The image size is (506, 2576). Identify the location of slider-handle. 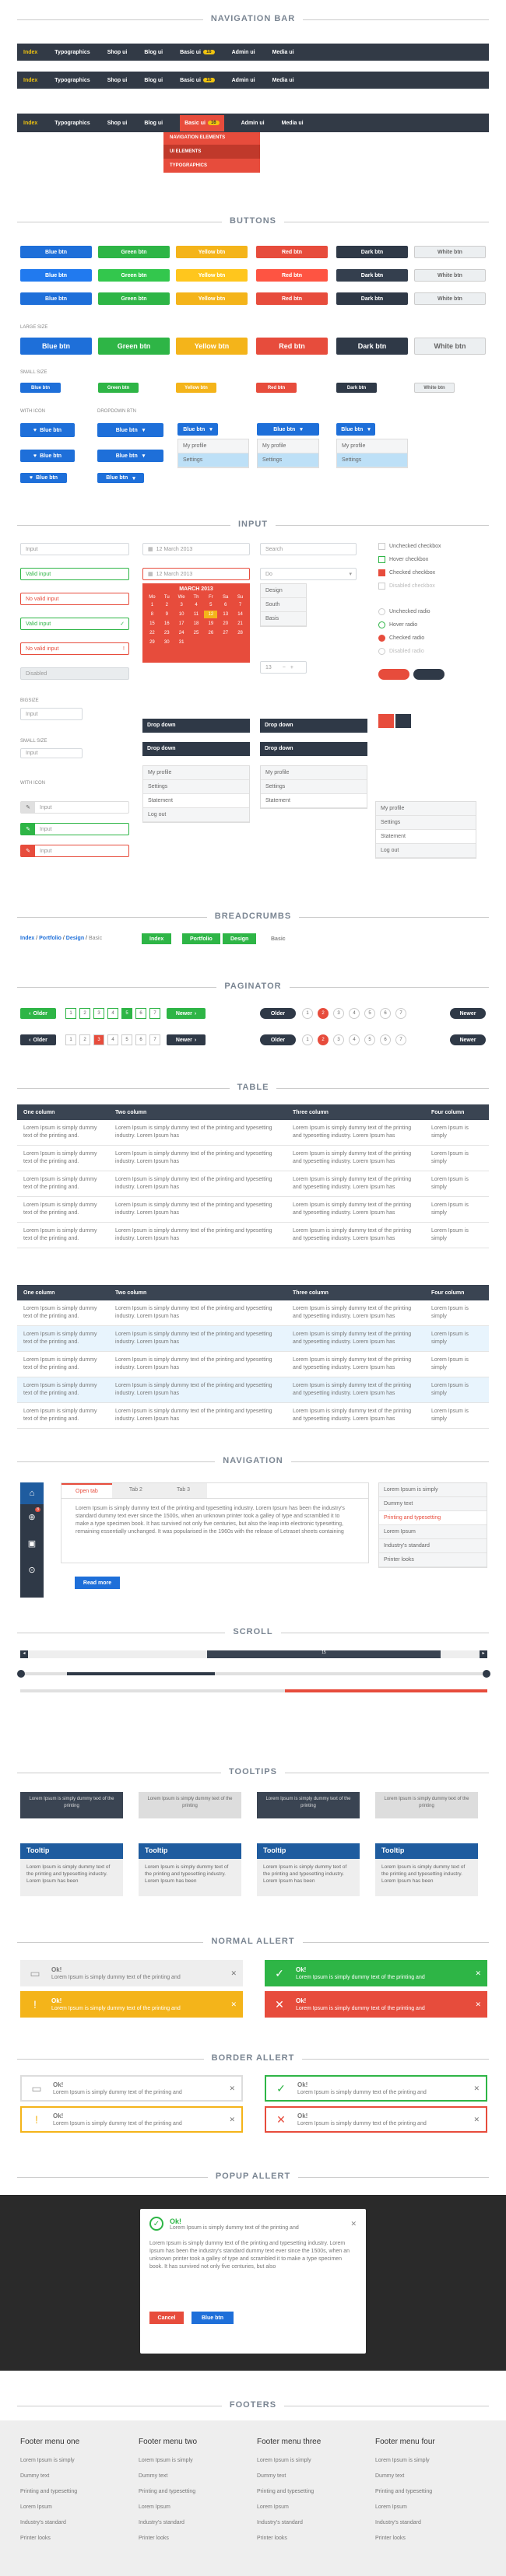
(21, 1674).